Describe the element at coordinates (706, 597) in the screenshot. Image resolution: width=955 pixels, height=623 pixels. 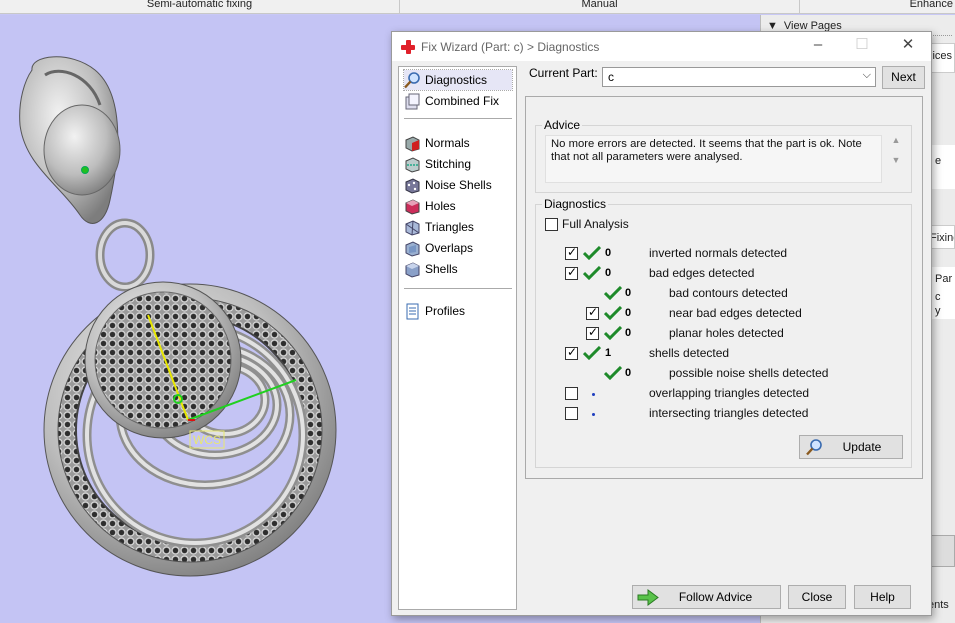
I see `follow-advice-button: Follow Advice` at that location.